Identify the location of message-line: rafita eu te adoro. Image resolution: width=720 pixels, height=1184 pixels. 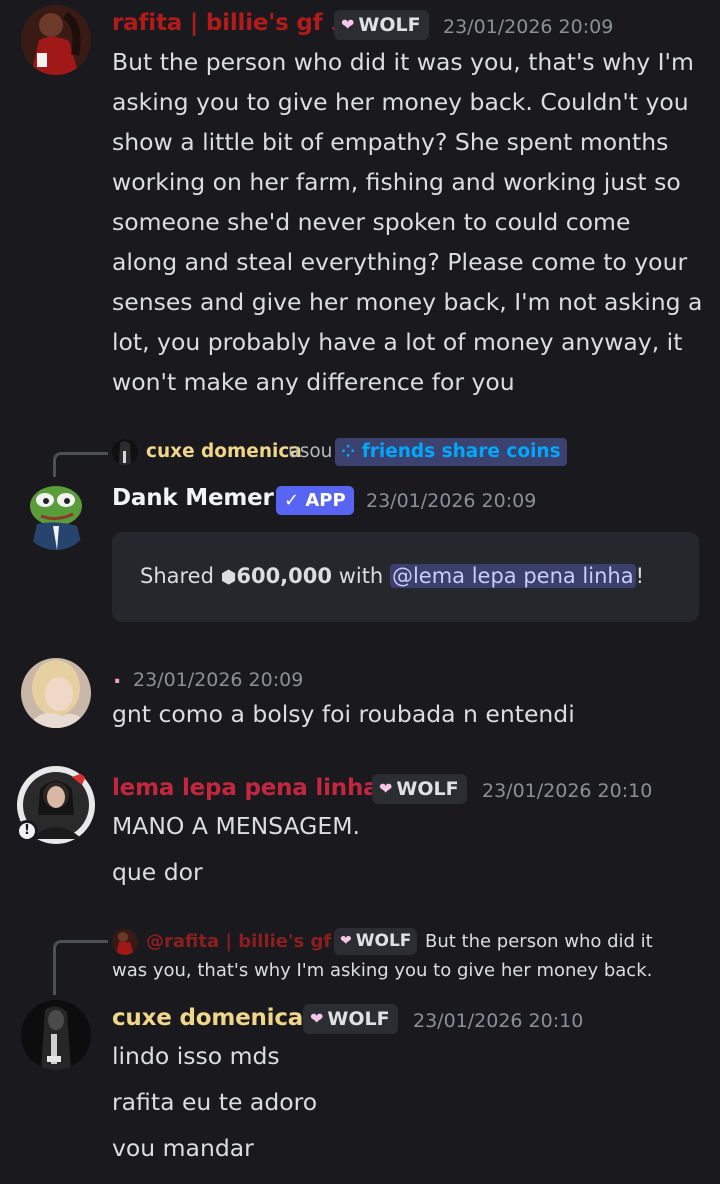
(215, 1102).